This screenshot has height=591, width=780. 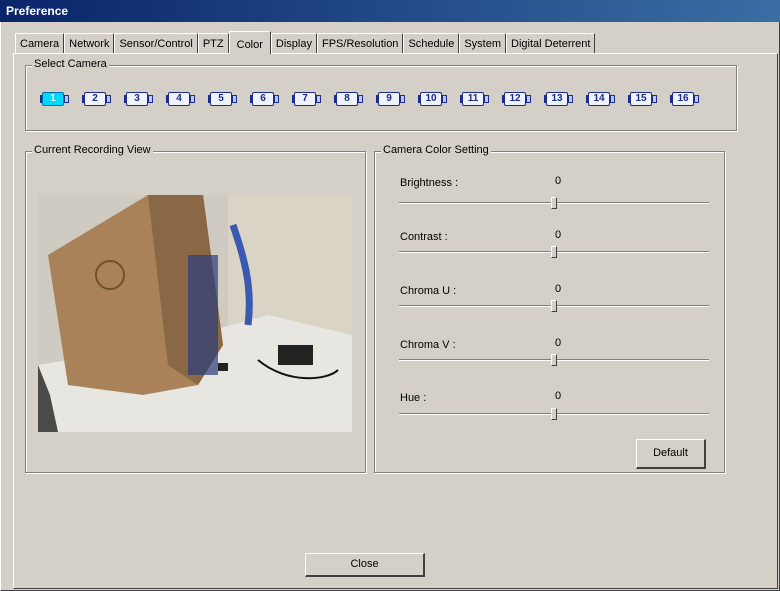 What do you see at coordinates (424, 237) in the screenshot?
I see `contrast-label: Contrast :` at bounding box center [424, 237].